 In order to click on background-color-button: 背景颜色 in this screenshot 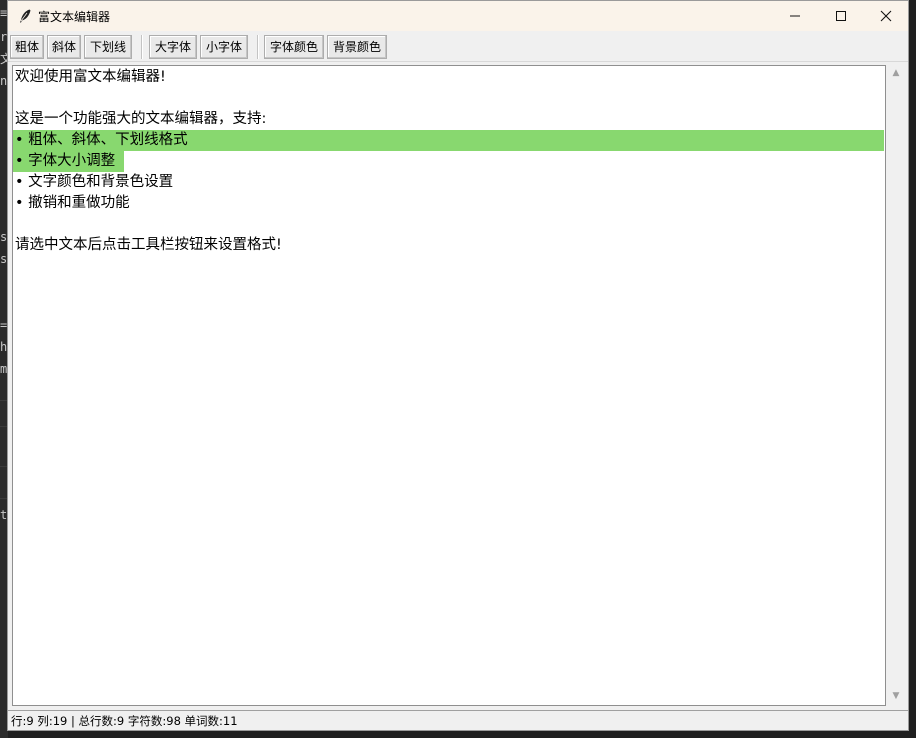, I will do `click(357, 47)`.